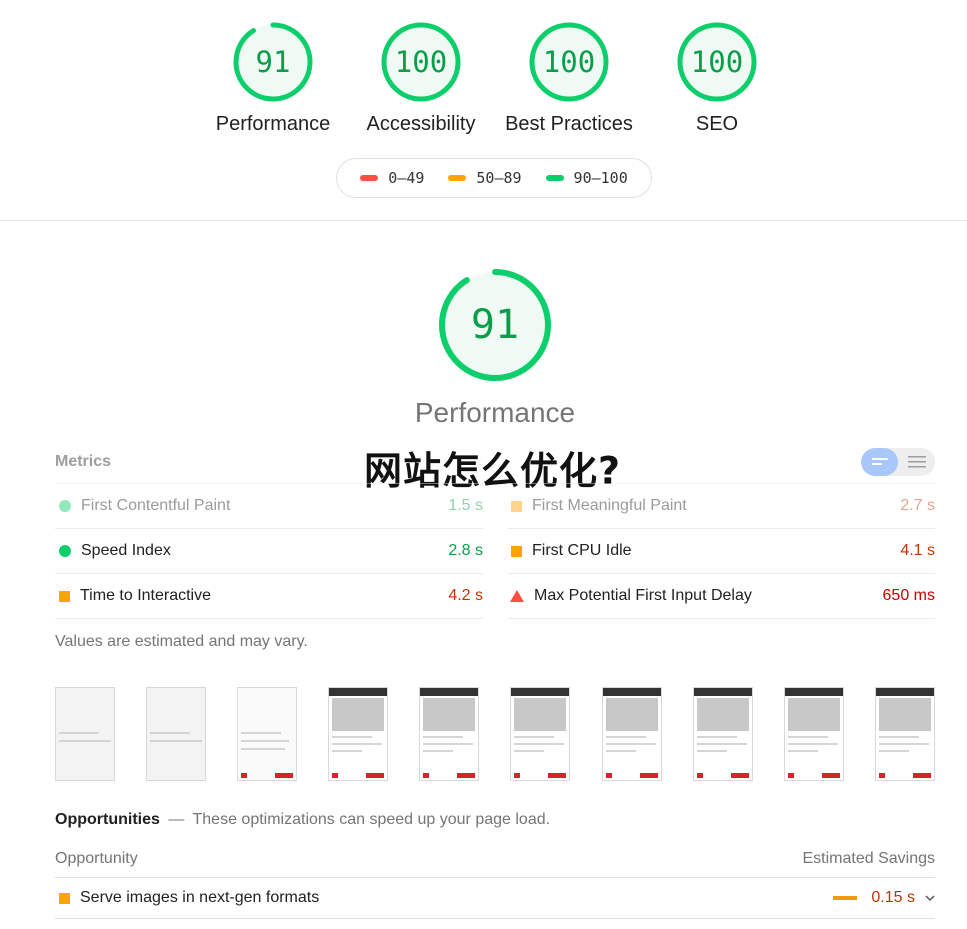 The image size is (967, 929). Describe the element at coordinates (917, 550) in the screenshot. I see `metric-value: 4.1 s` at that location.